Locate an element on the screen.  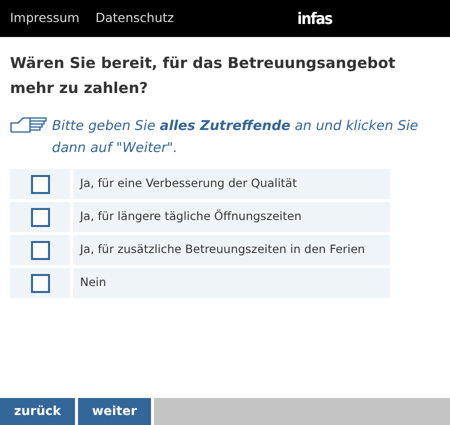
question-text: Wären Sie bereit, für das Betreuungsangebot mehr zu zahlen? is located at coordinates (203, 76).